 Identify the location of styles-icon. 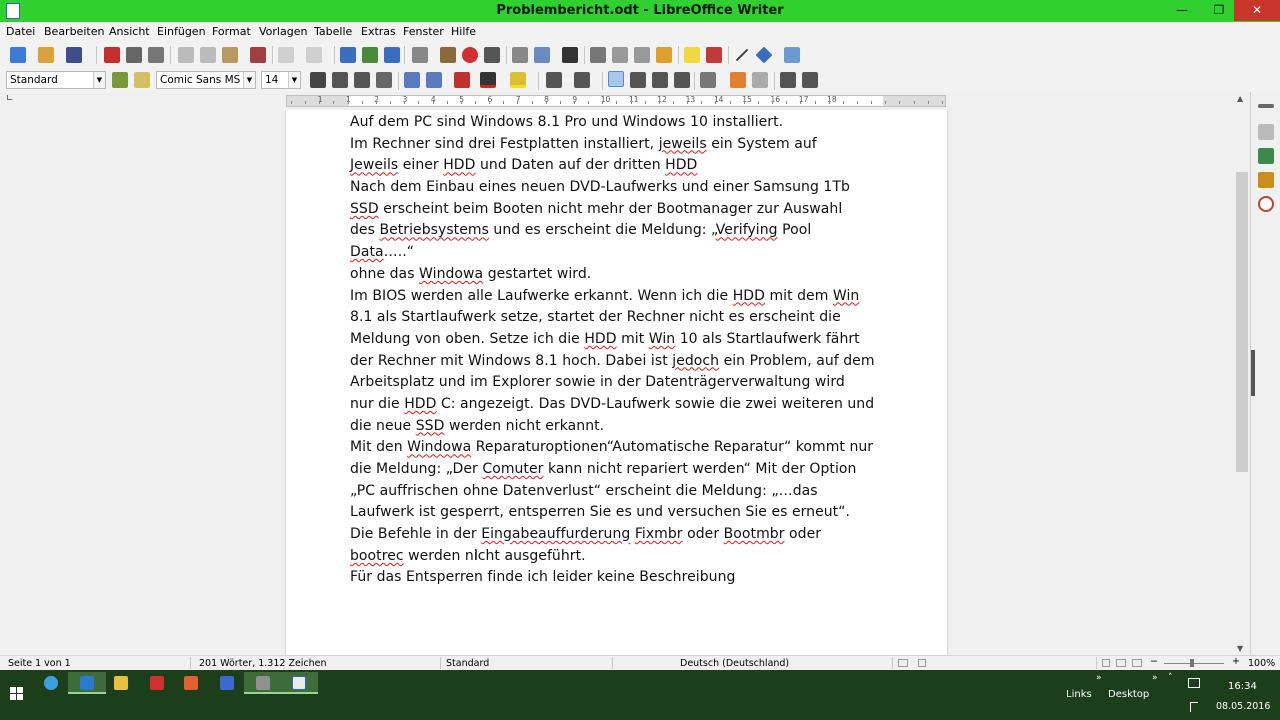
(1266, 156).